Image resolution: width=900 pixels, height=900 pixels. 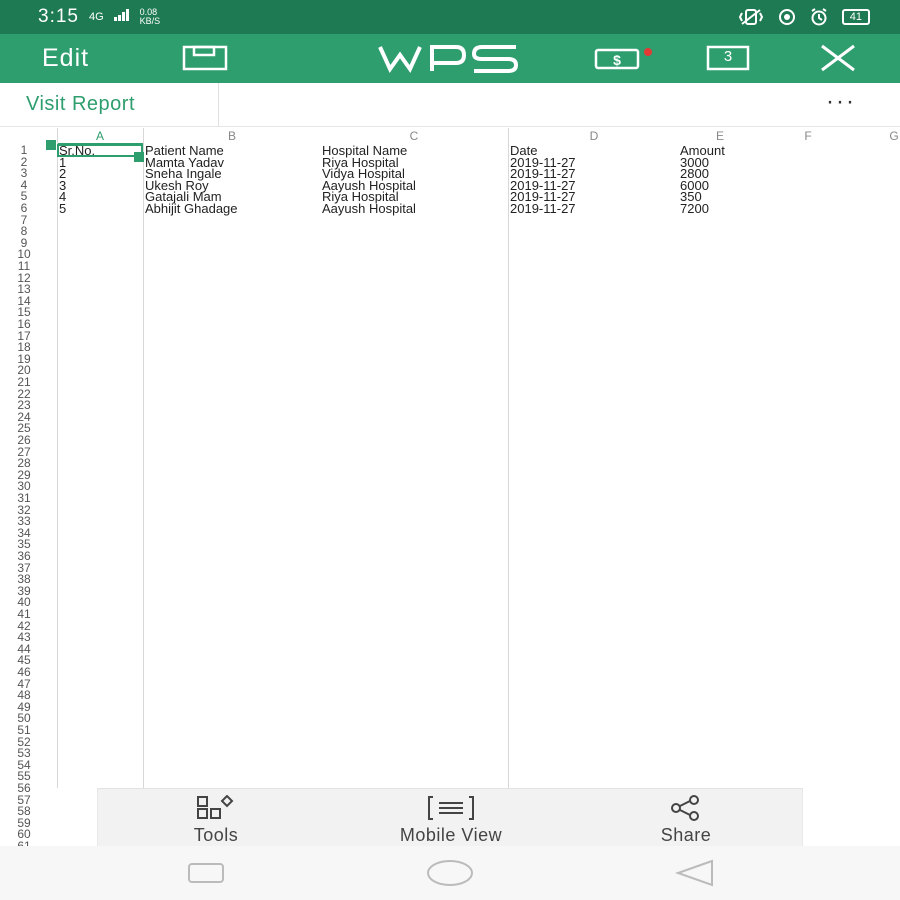 I want to click on more-options-button: ···, so click(x=841, y=102).